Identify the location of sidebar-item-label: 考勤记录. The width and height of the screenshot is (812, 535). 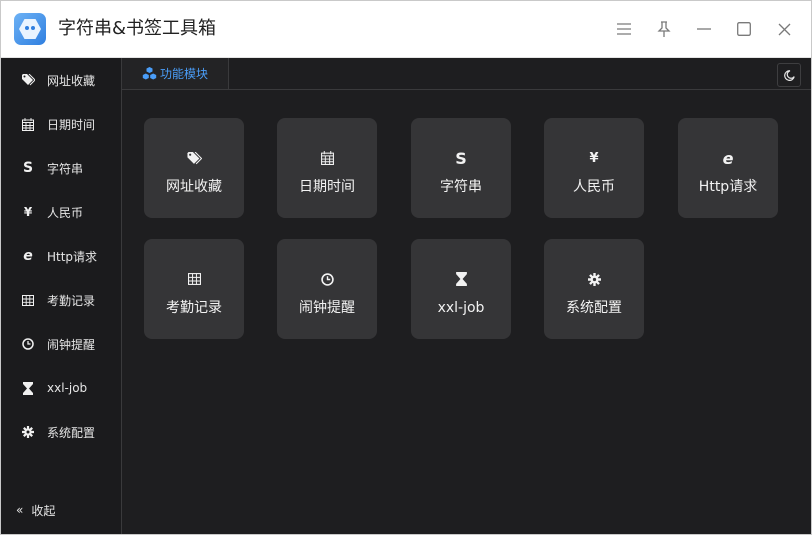
(71, 300).